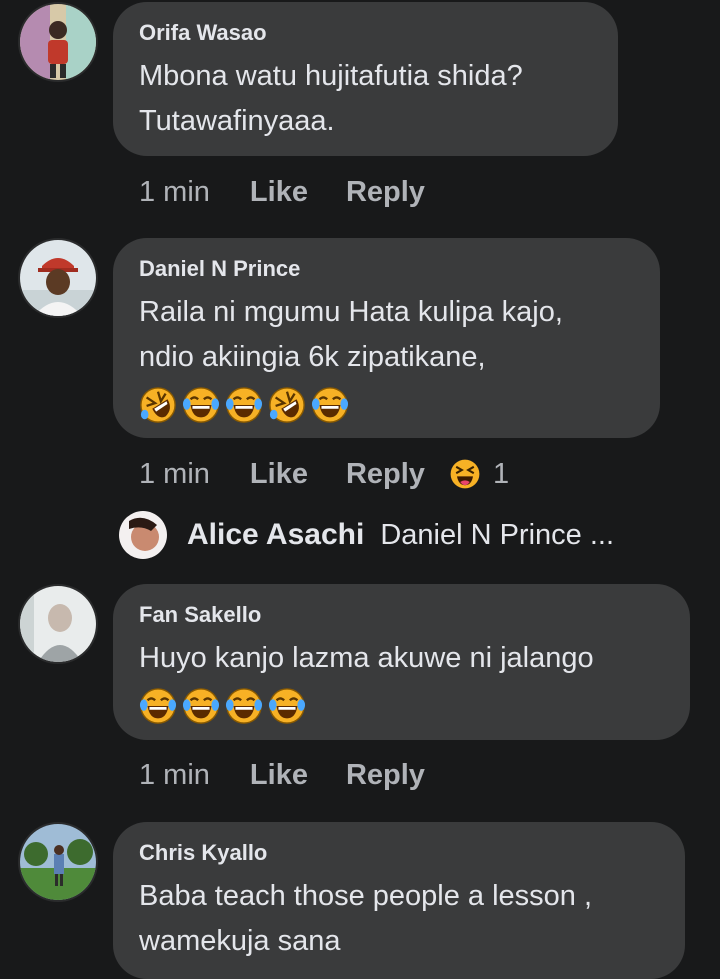  What do you see at coordinates (386, 269) in the screenshot?
I see `comment-author: Daniel N Prince` at bounding box center [386, 269].